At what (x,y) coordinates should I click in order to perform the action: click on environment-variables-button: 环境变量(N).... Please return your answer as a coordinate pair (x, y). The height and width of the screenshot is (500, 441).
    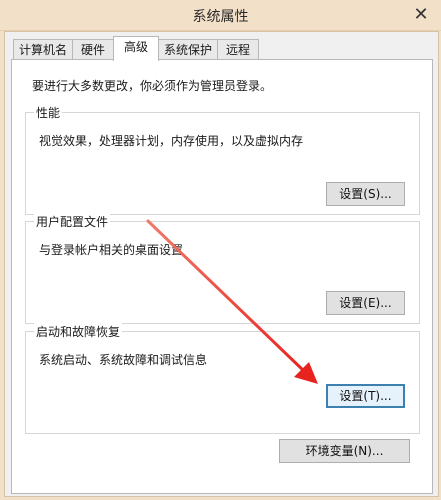
    Looking at the image, I should click on (344, 451).